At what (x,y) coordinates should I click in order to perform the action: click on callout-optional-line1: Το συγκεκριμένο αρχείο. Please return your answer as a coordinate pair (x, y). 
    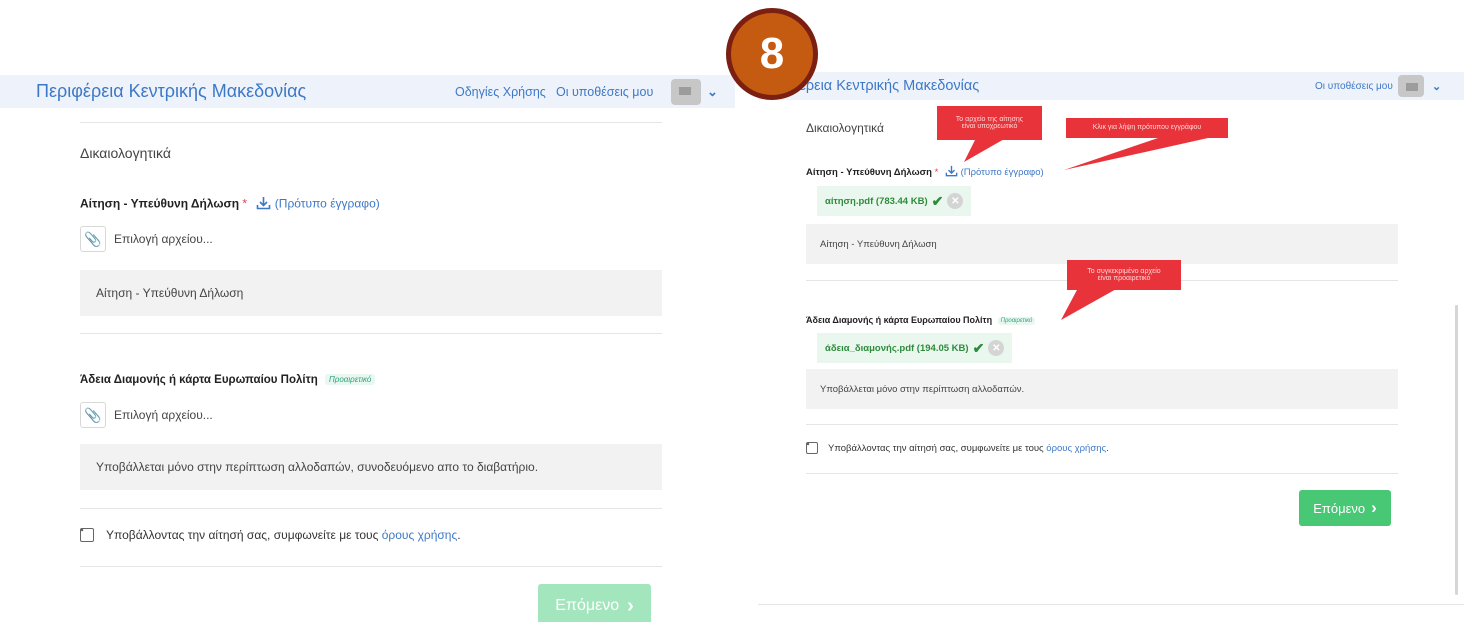
    Looking at the image, I should click on (1124, 271).